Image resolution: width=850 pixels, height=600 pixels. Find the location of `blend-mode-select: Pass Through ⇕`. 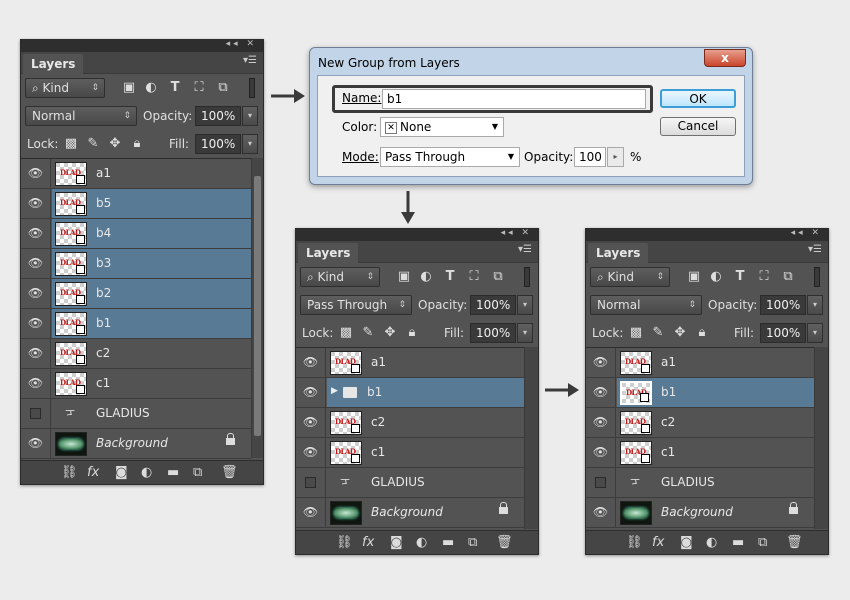

blend-mode-select: Pass Through ⇕ is located at coordinates (356, 305).